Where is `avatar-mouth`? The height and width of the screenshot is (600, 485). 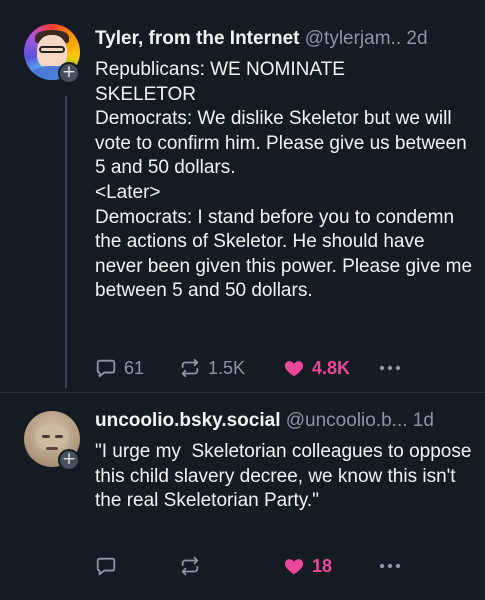
avatar-mouth is located at coordinates (52, 448).